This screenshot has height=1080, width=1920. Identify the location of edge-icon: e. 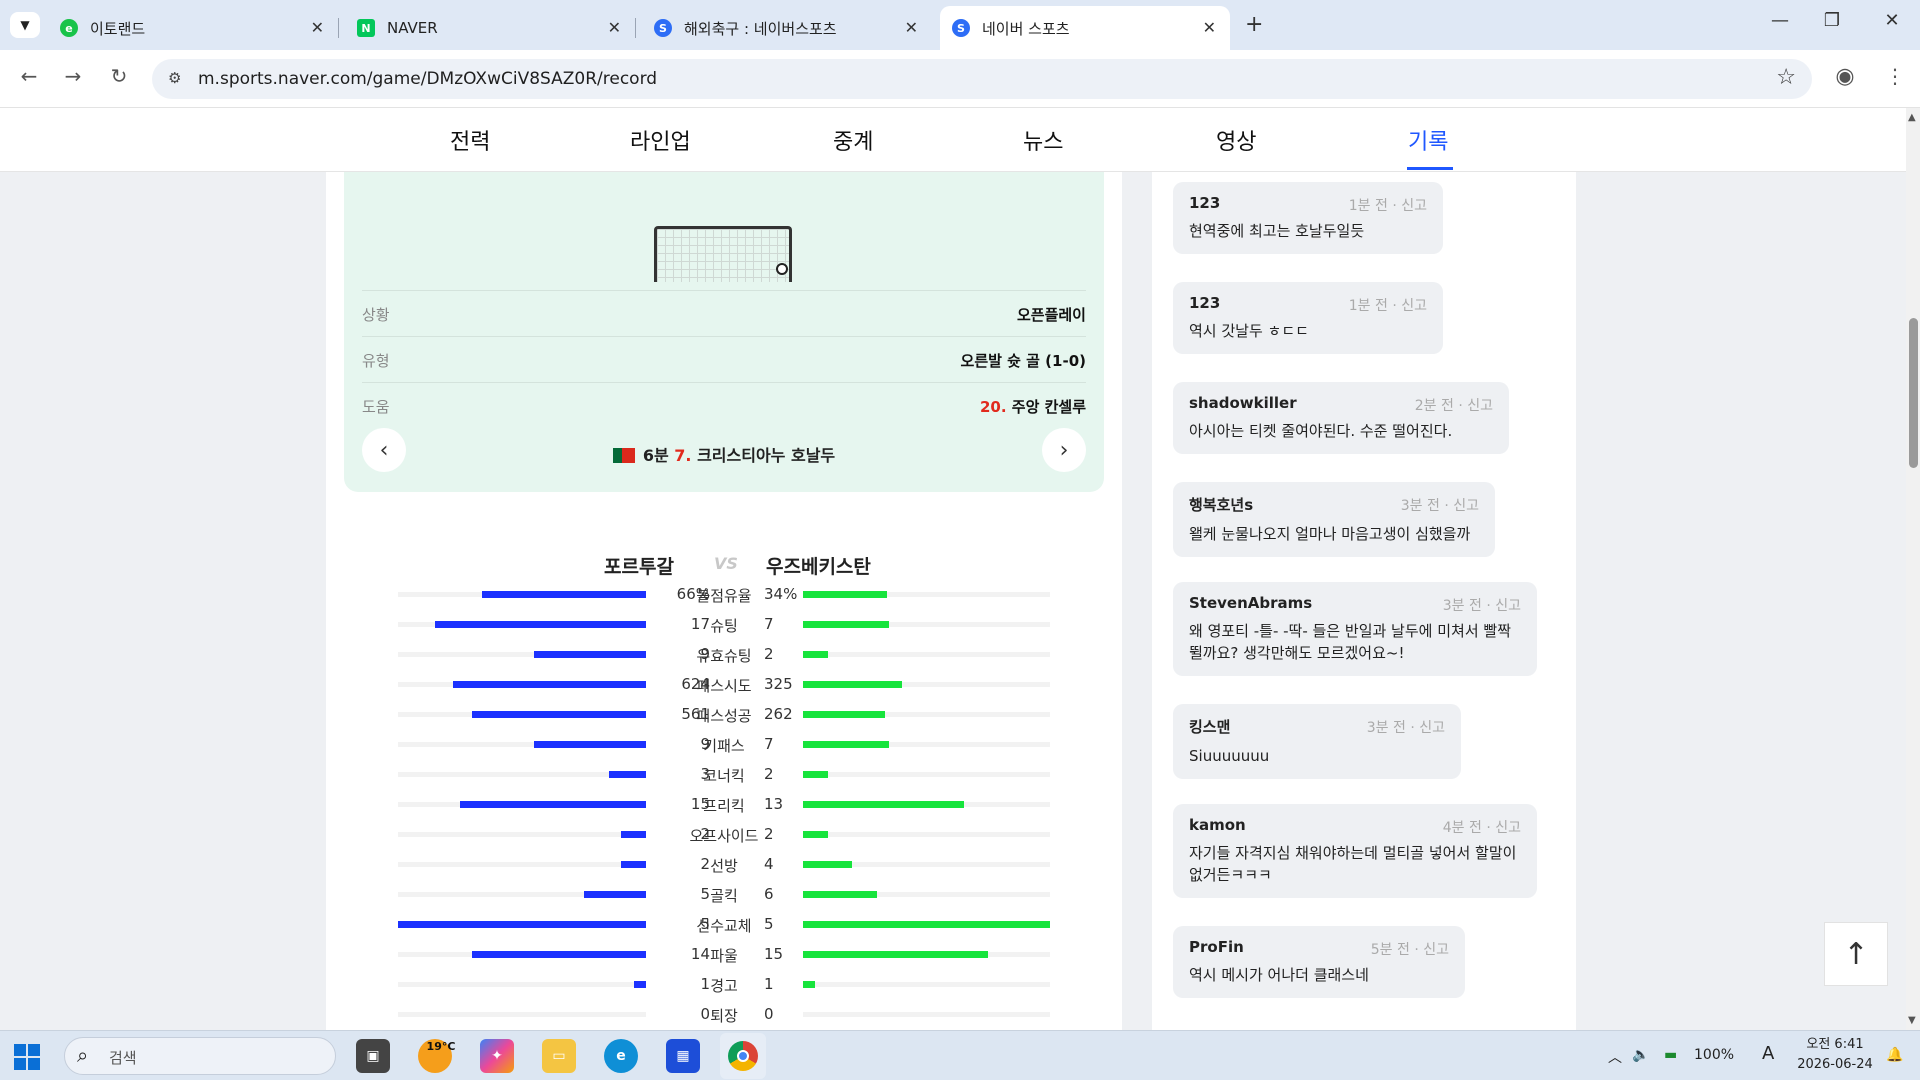
(621, 1056).